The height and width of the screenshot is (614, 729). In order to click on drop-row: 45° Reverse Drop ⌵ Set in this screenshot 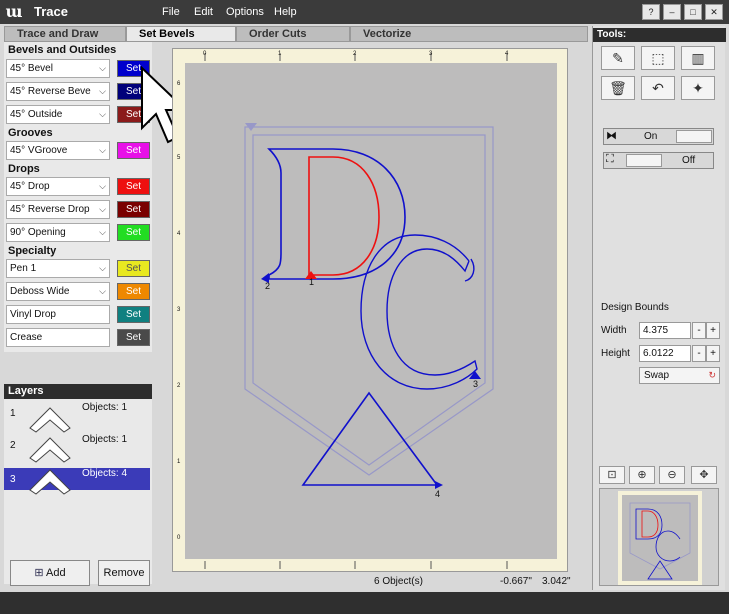, I will do `click(79, 209)`.